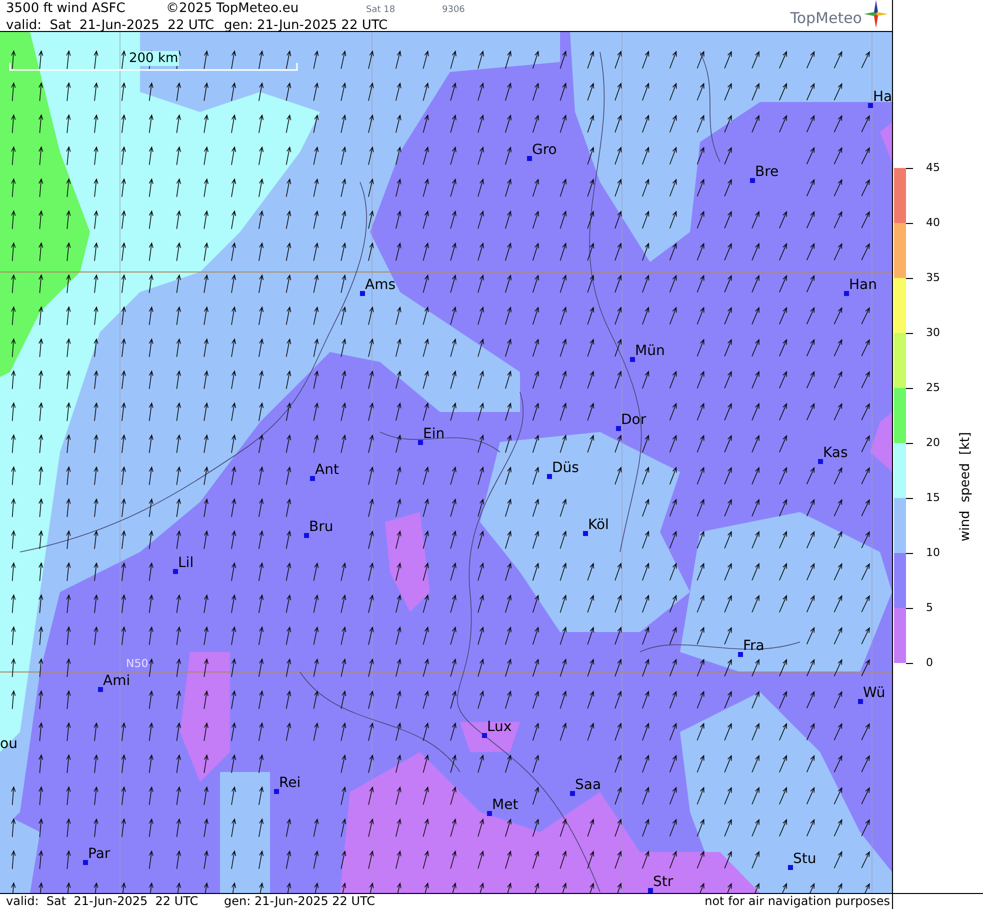 This screenshot has height=909, width=983. What do you see at coordinates (933, 498) in the screenshot?
I see `scale-tick-label: 15` at bounding box center [933, 498].